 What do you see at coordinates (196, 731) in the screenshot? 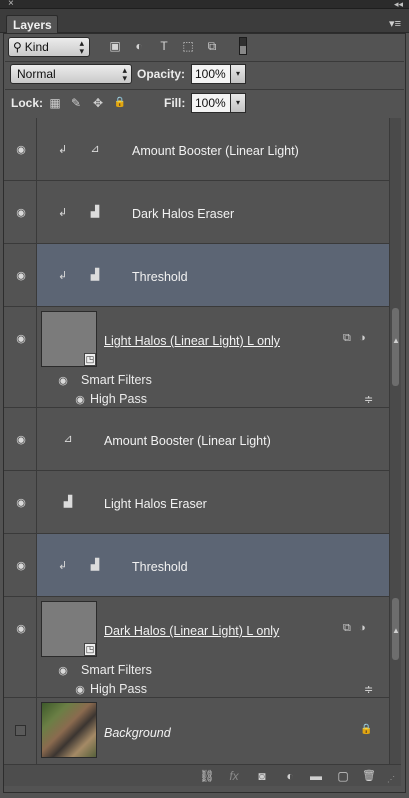
I see `background-layer-row: Background 🔒` at bounding box center [196, 731].